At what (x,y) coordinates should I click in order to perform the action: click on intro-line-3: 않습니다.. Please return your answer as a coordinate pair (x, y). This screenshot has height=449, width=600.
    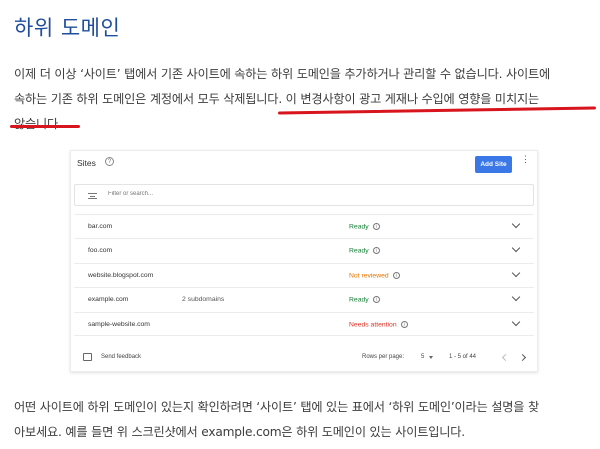
    Looking at the image, I should click on (303, 124).